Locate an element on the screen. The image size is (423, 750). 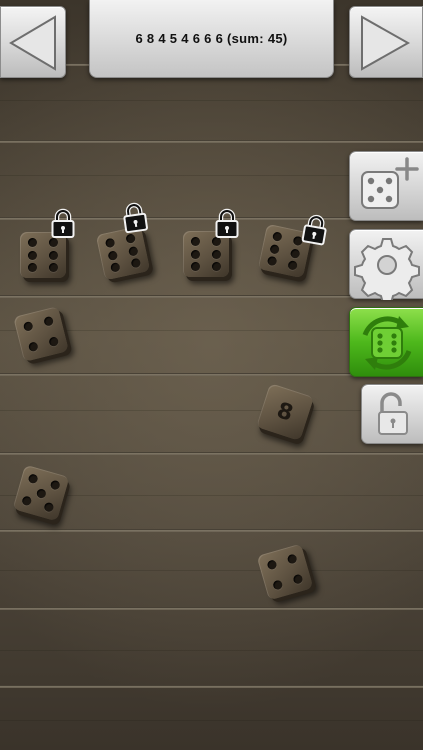
previous-button is located at coordinates (33, 42).